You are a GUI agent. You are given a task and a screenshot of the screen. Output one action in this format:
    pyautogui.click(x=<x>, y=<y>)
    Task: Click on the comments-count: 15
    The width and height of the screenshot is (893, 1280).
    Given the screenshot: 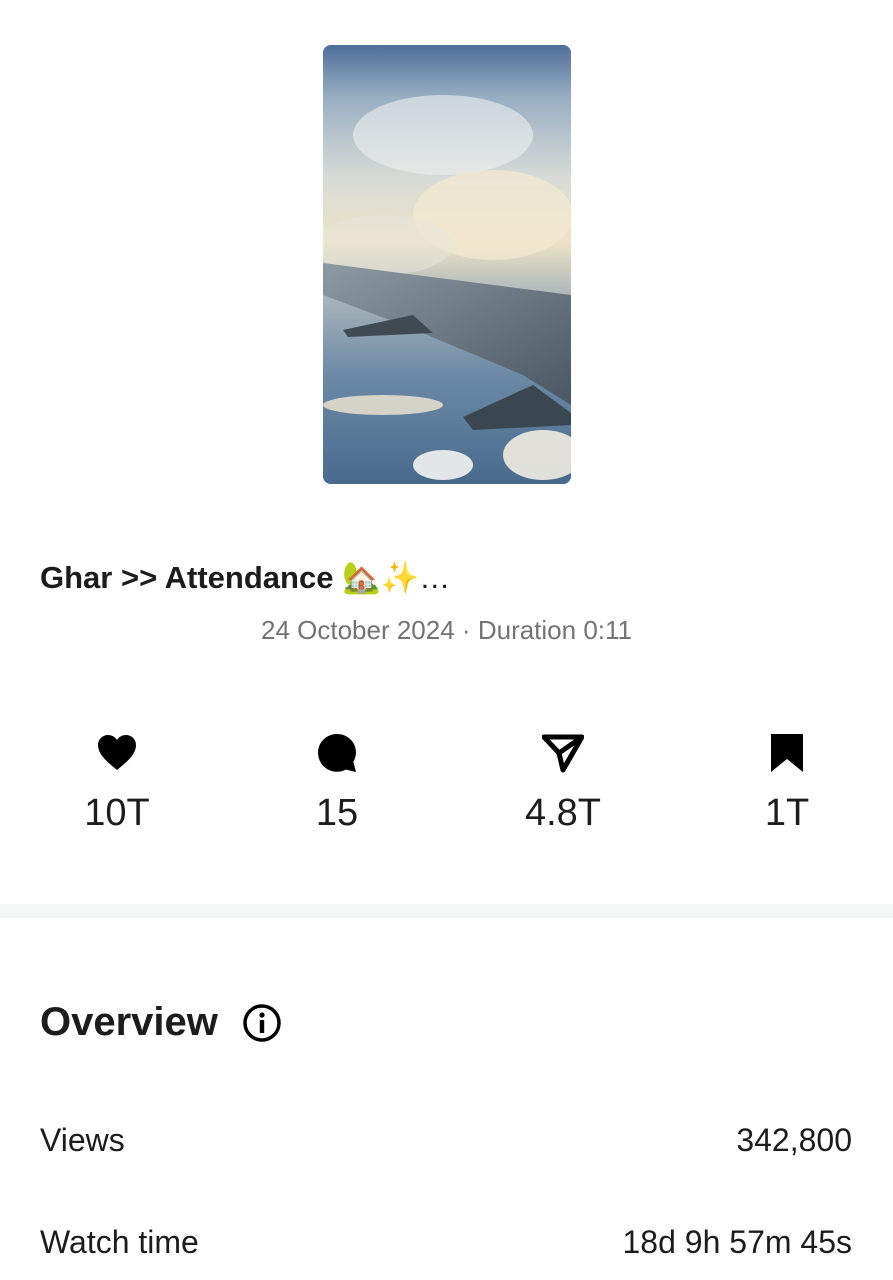 What is the action you would take?
    pyautogui.click(x=337, y=813)
    